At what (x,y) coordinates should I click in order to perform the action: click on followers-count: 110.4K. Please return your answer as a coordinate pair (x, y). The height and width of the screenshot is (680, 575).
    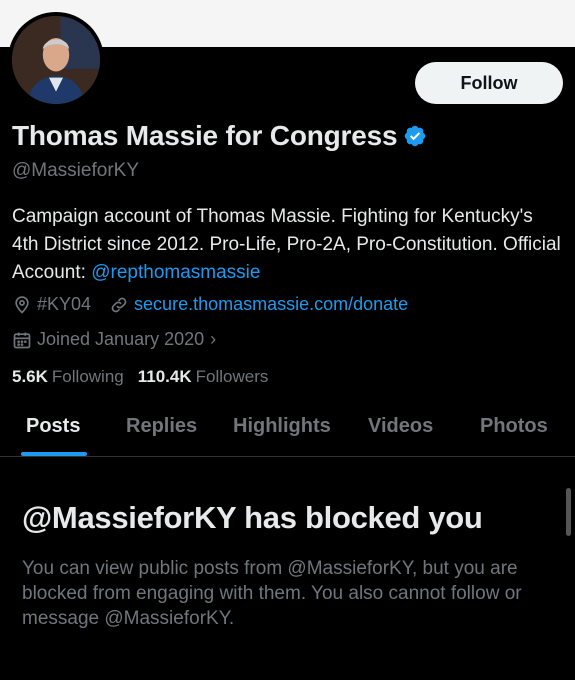
    Looking at the image, I should click on (164, 376).